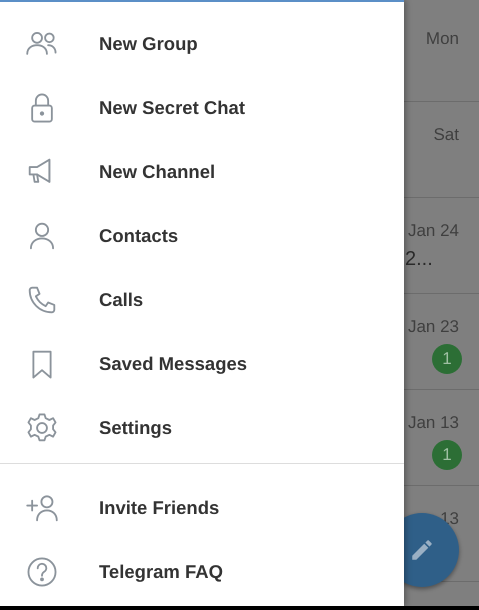 Image resolution: width=479 pixels, height=610 pixels. I want to click on menu-item: Calls, so click(202, 300).